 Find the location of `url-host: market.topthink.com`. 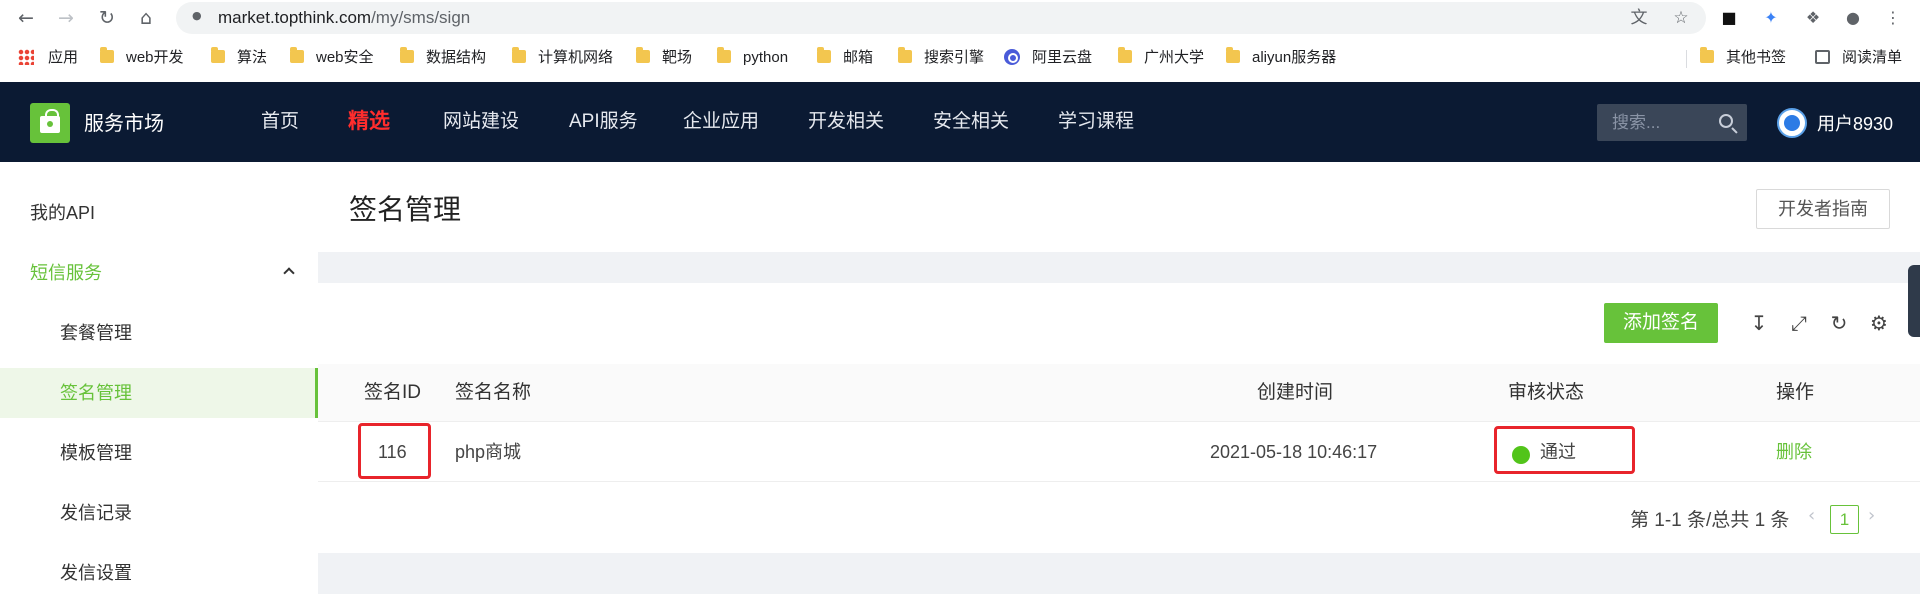

url-host: market.topthink.com is located at coordinates (295, 17).